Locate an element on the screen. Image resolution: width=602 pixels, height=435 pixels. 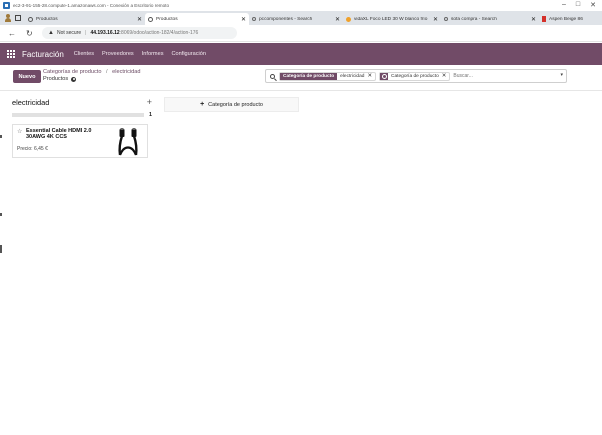
remote-desktop-icon is located at coordinates (6, 5).